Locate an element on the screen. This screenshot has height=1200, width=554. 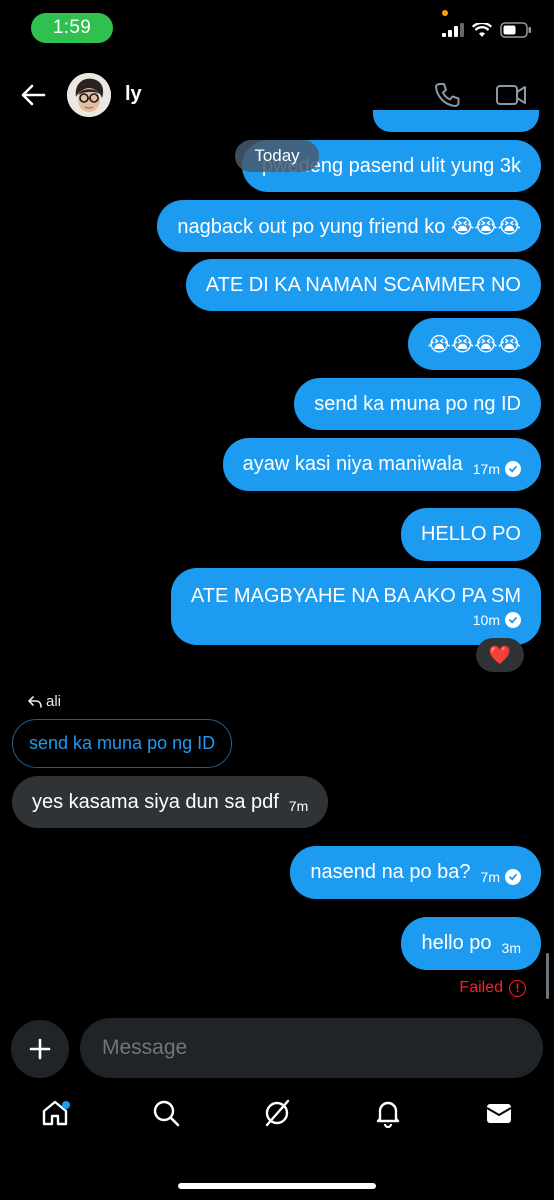
status-icons is located at coordinates (487, 30).